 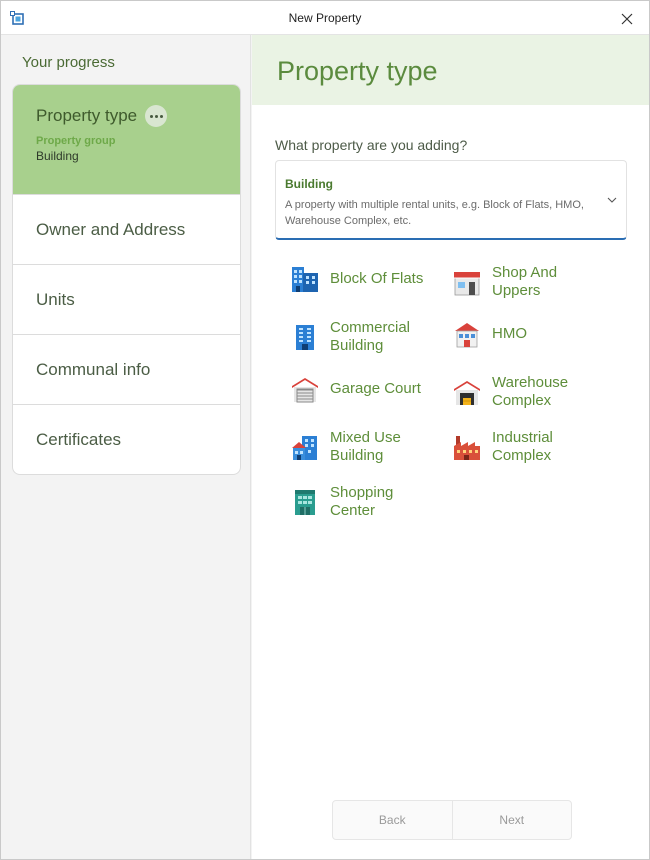 What do you see at coordinates (467, 284) in the screenshot?
I see `shop-icon` at bounding box center [467, 284].